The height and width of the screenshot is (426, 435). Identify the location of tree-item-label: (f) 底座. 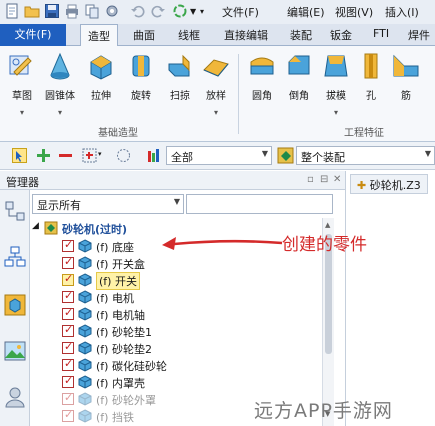
(115, 247).